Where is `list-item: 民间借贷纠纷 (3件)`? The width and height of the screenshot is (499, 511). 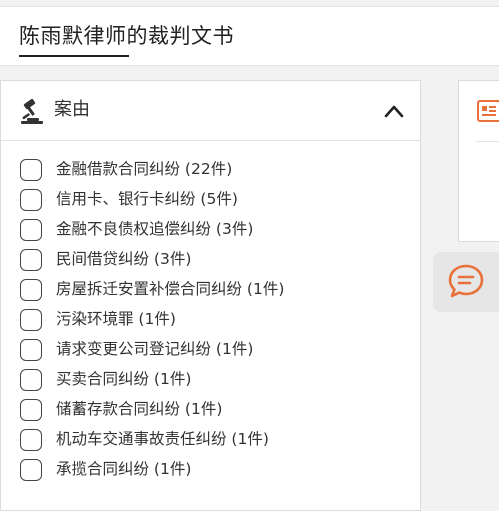
list-item: 民间借贷纠纷 (3件) is located at coordinates (210, 261).